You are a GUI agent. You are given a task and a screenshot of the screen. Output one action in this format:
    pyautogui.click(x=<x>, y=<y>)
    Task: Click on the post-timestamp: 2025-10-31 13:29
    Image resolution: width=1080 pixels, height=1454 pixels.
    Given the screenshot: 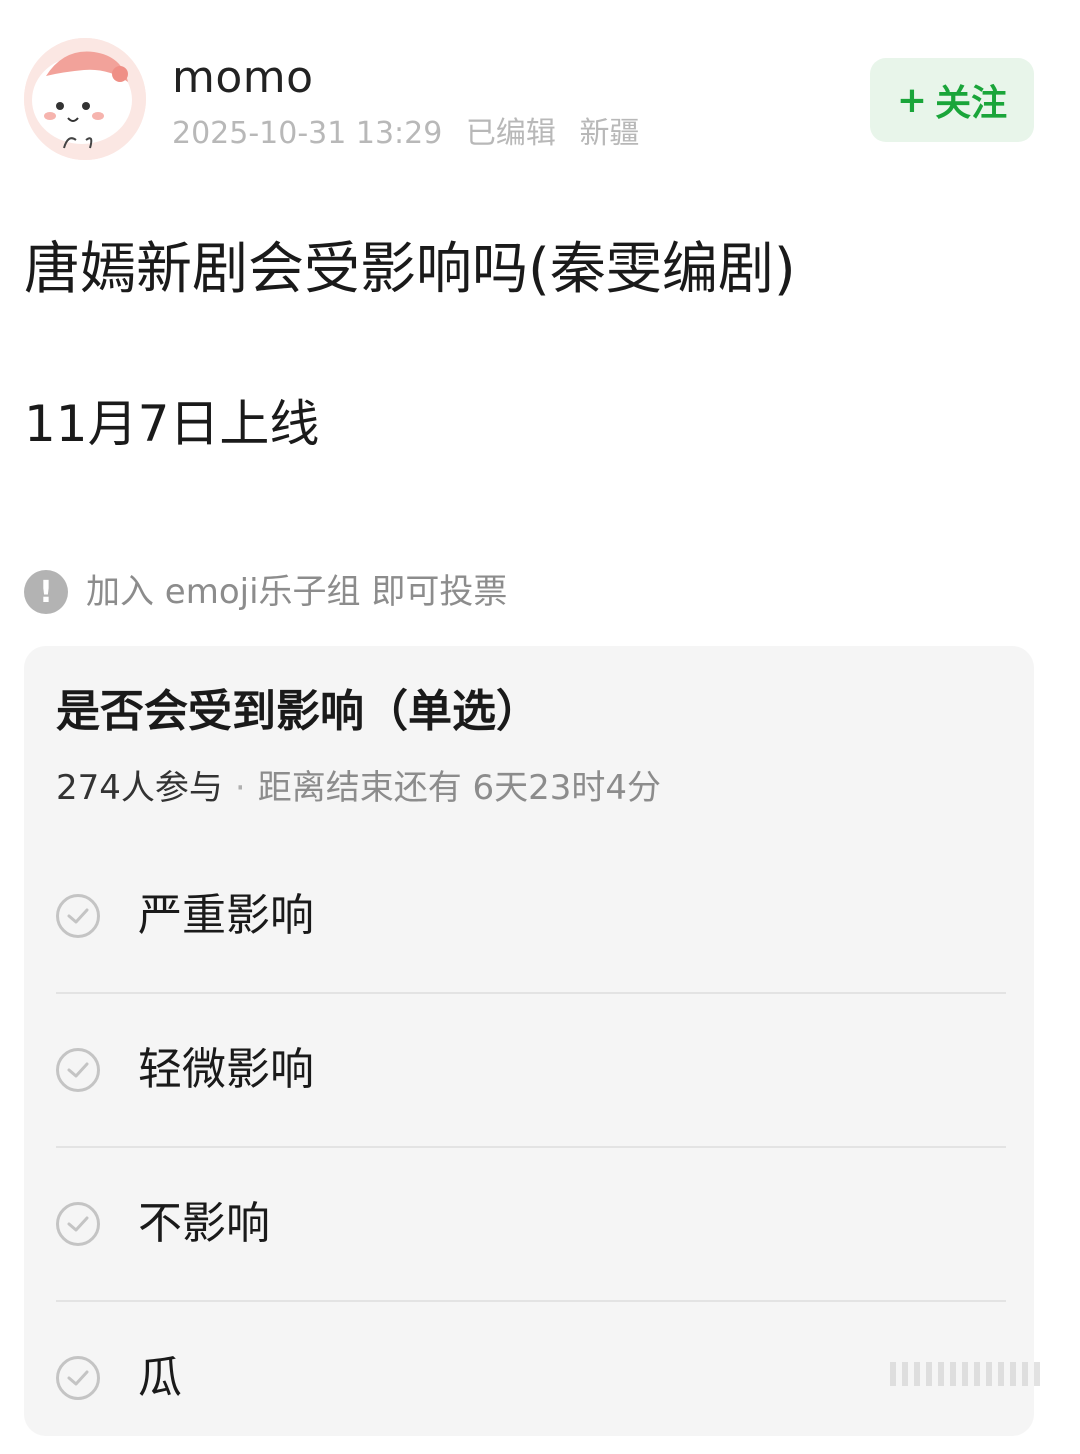 What is the action you would take?
    pyautogui.click(x=307, y=133)
    